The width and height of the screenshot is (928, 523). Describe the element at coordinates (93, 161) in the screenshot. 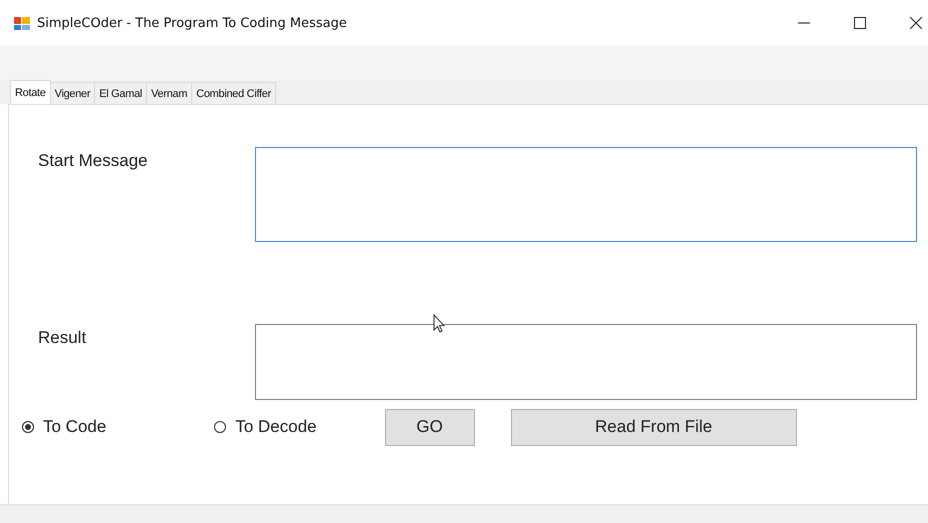

I see `field-label: Start Message` at that location.